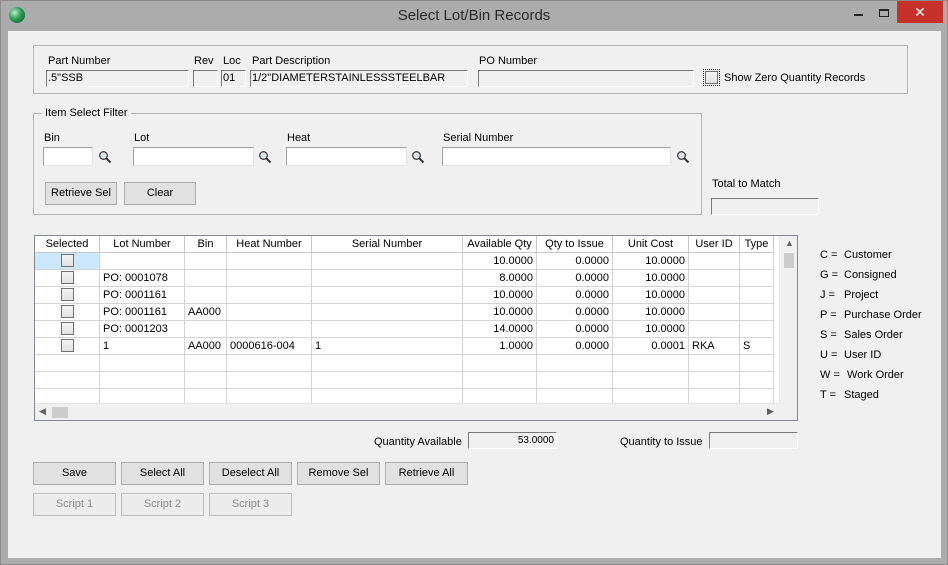 This screenshot has width=948, height=565. I want to click on scroll-right-icon: ▶, so click(770, 411).